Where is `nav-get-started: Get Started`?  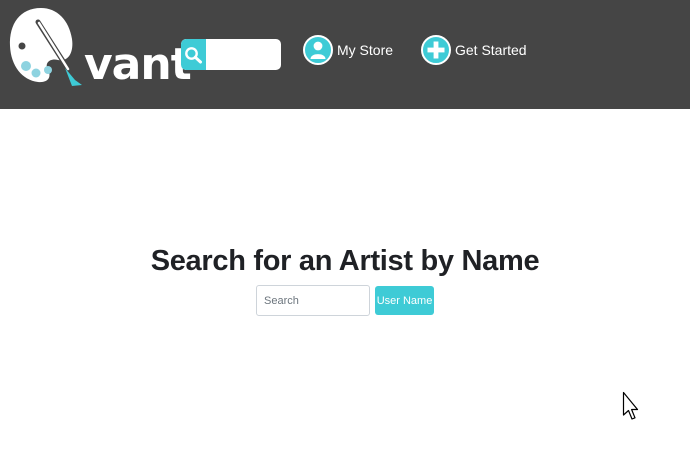 nav-get-started: Get Started is located at coordinates (474, 50).